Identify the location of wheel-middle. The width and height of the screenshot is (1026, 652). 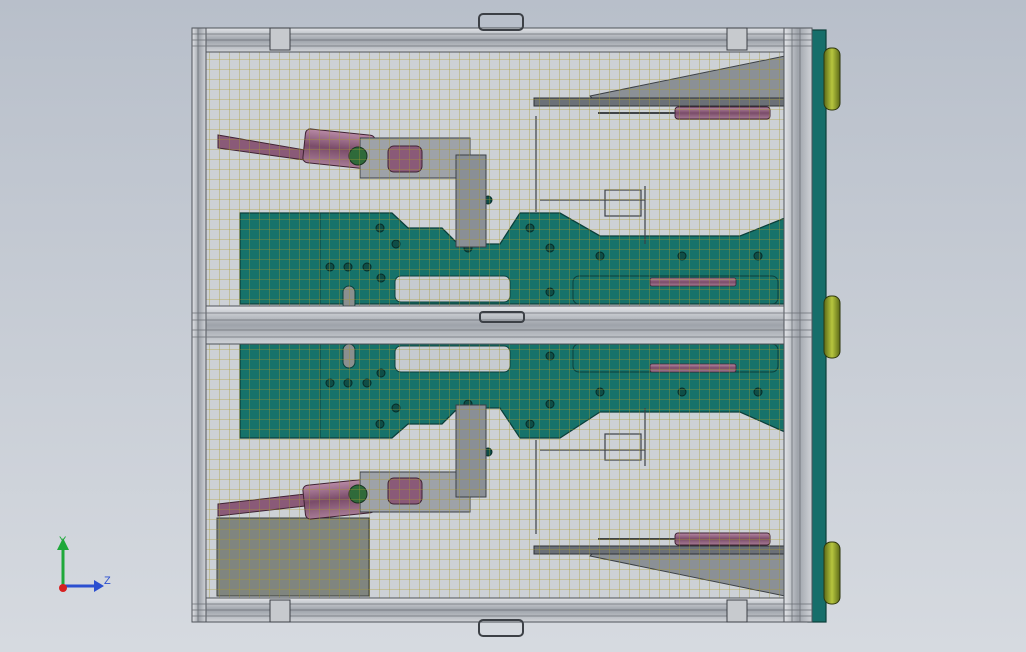
(832, 327).